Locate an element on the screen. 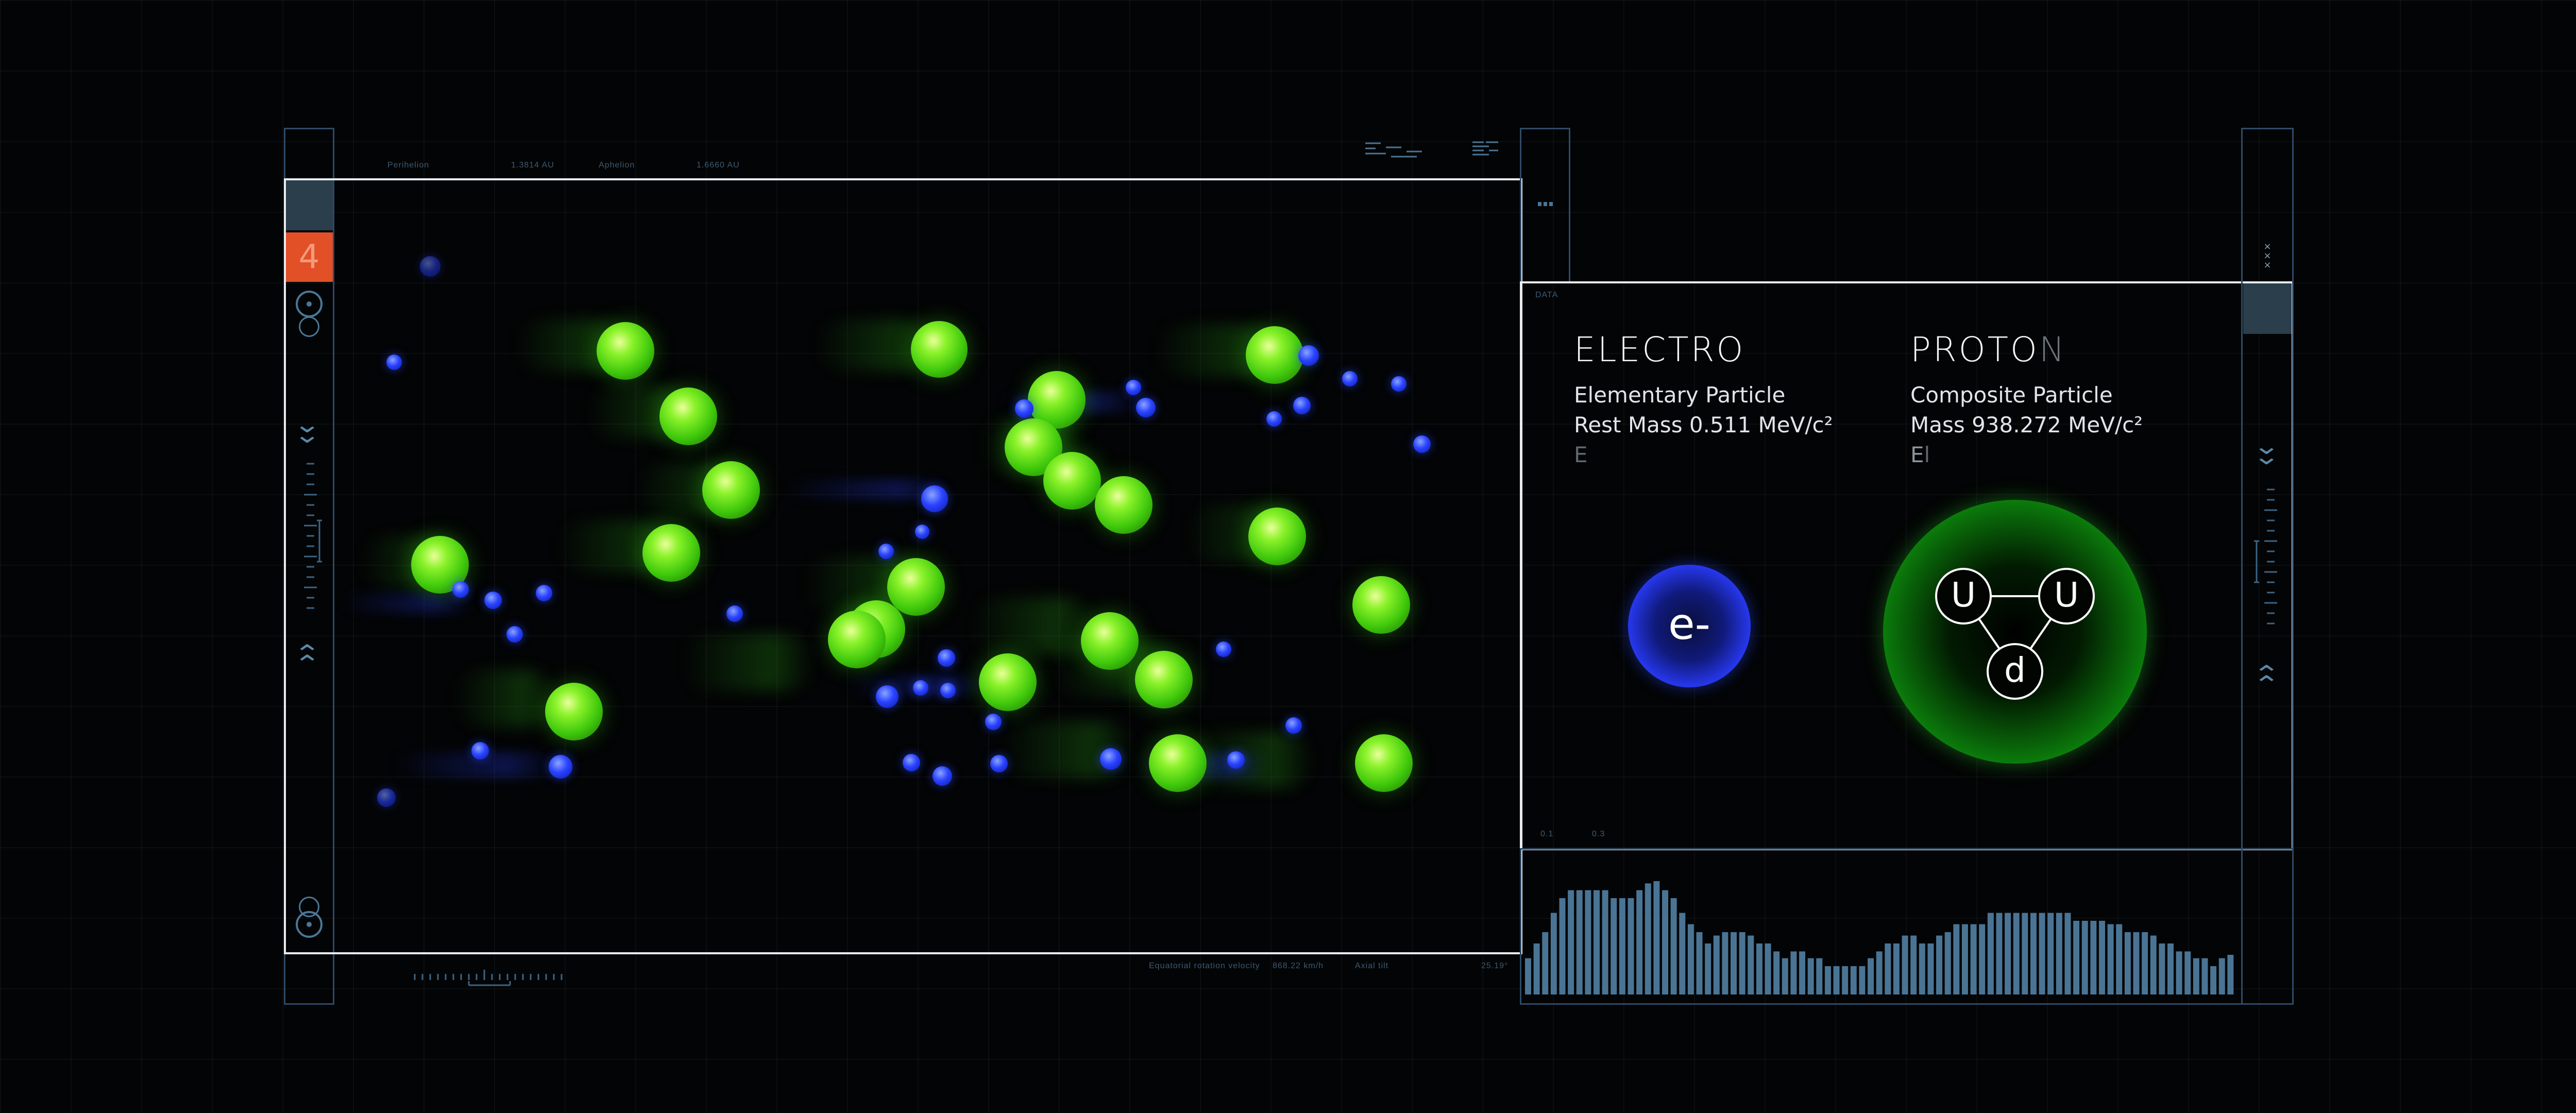 The height and width of the screenshot is (1113, 2576). aphelion-label: Aphelion is located at coordinates (617, 165).